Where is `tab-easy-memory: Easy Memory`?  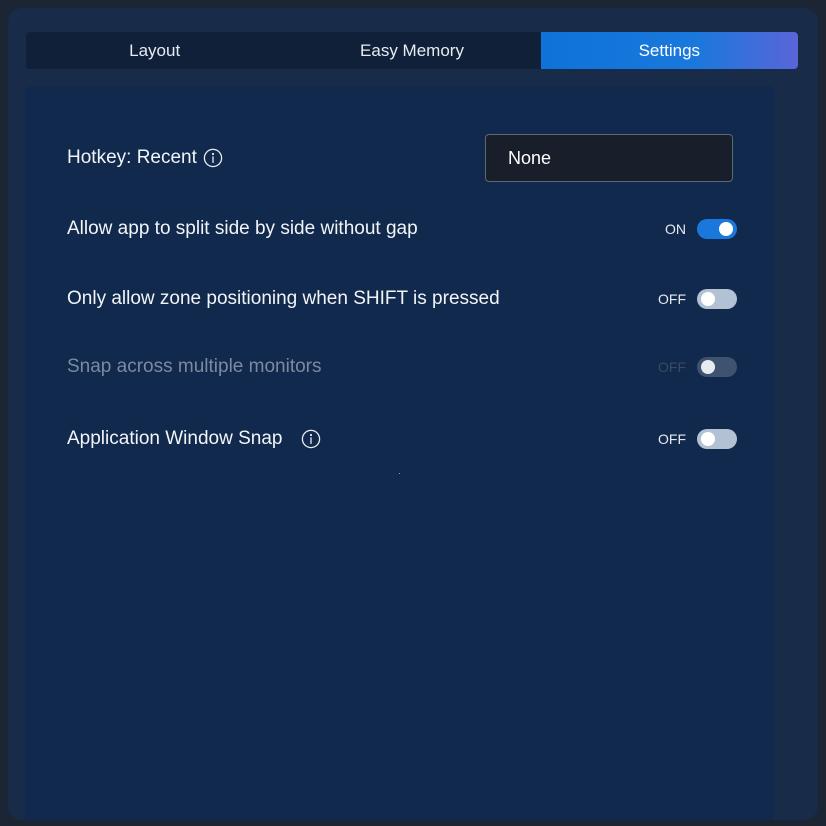
tab-easy-memory: Easy Memory is located at coordinates (411, 50).